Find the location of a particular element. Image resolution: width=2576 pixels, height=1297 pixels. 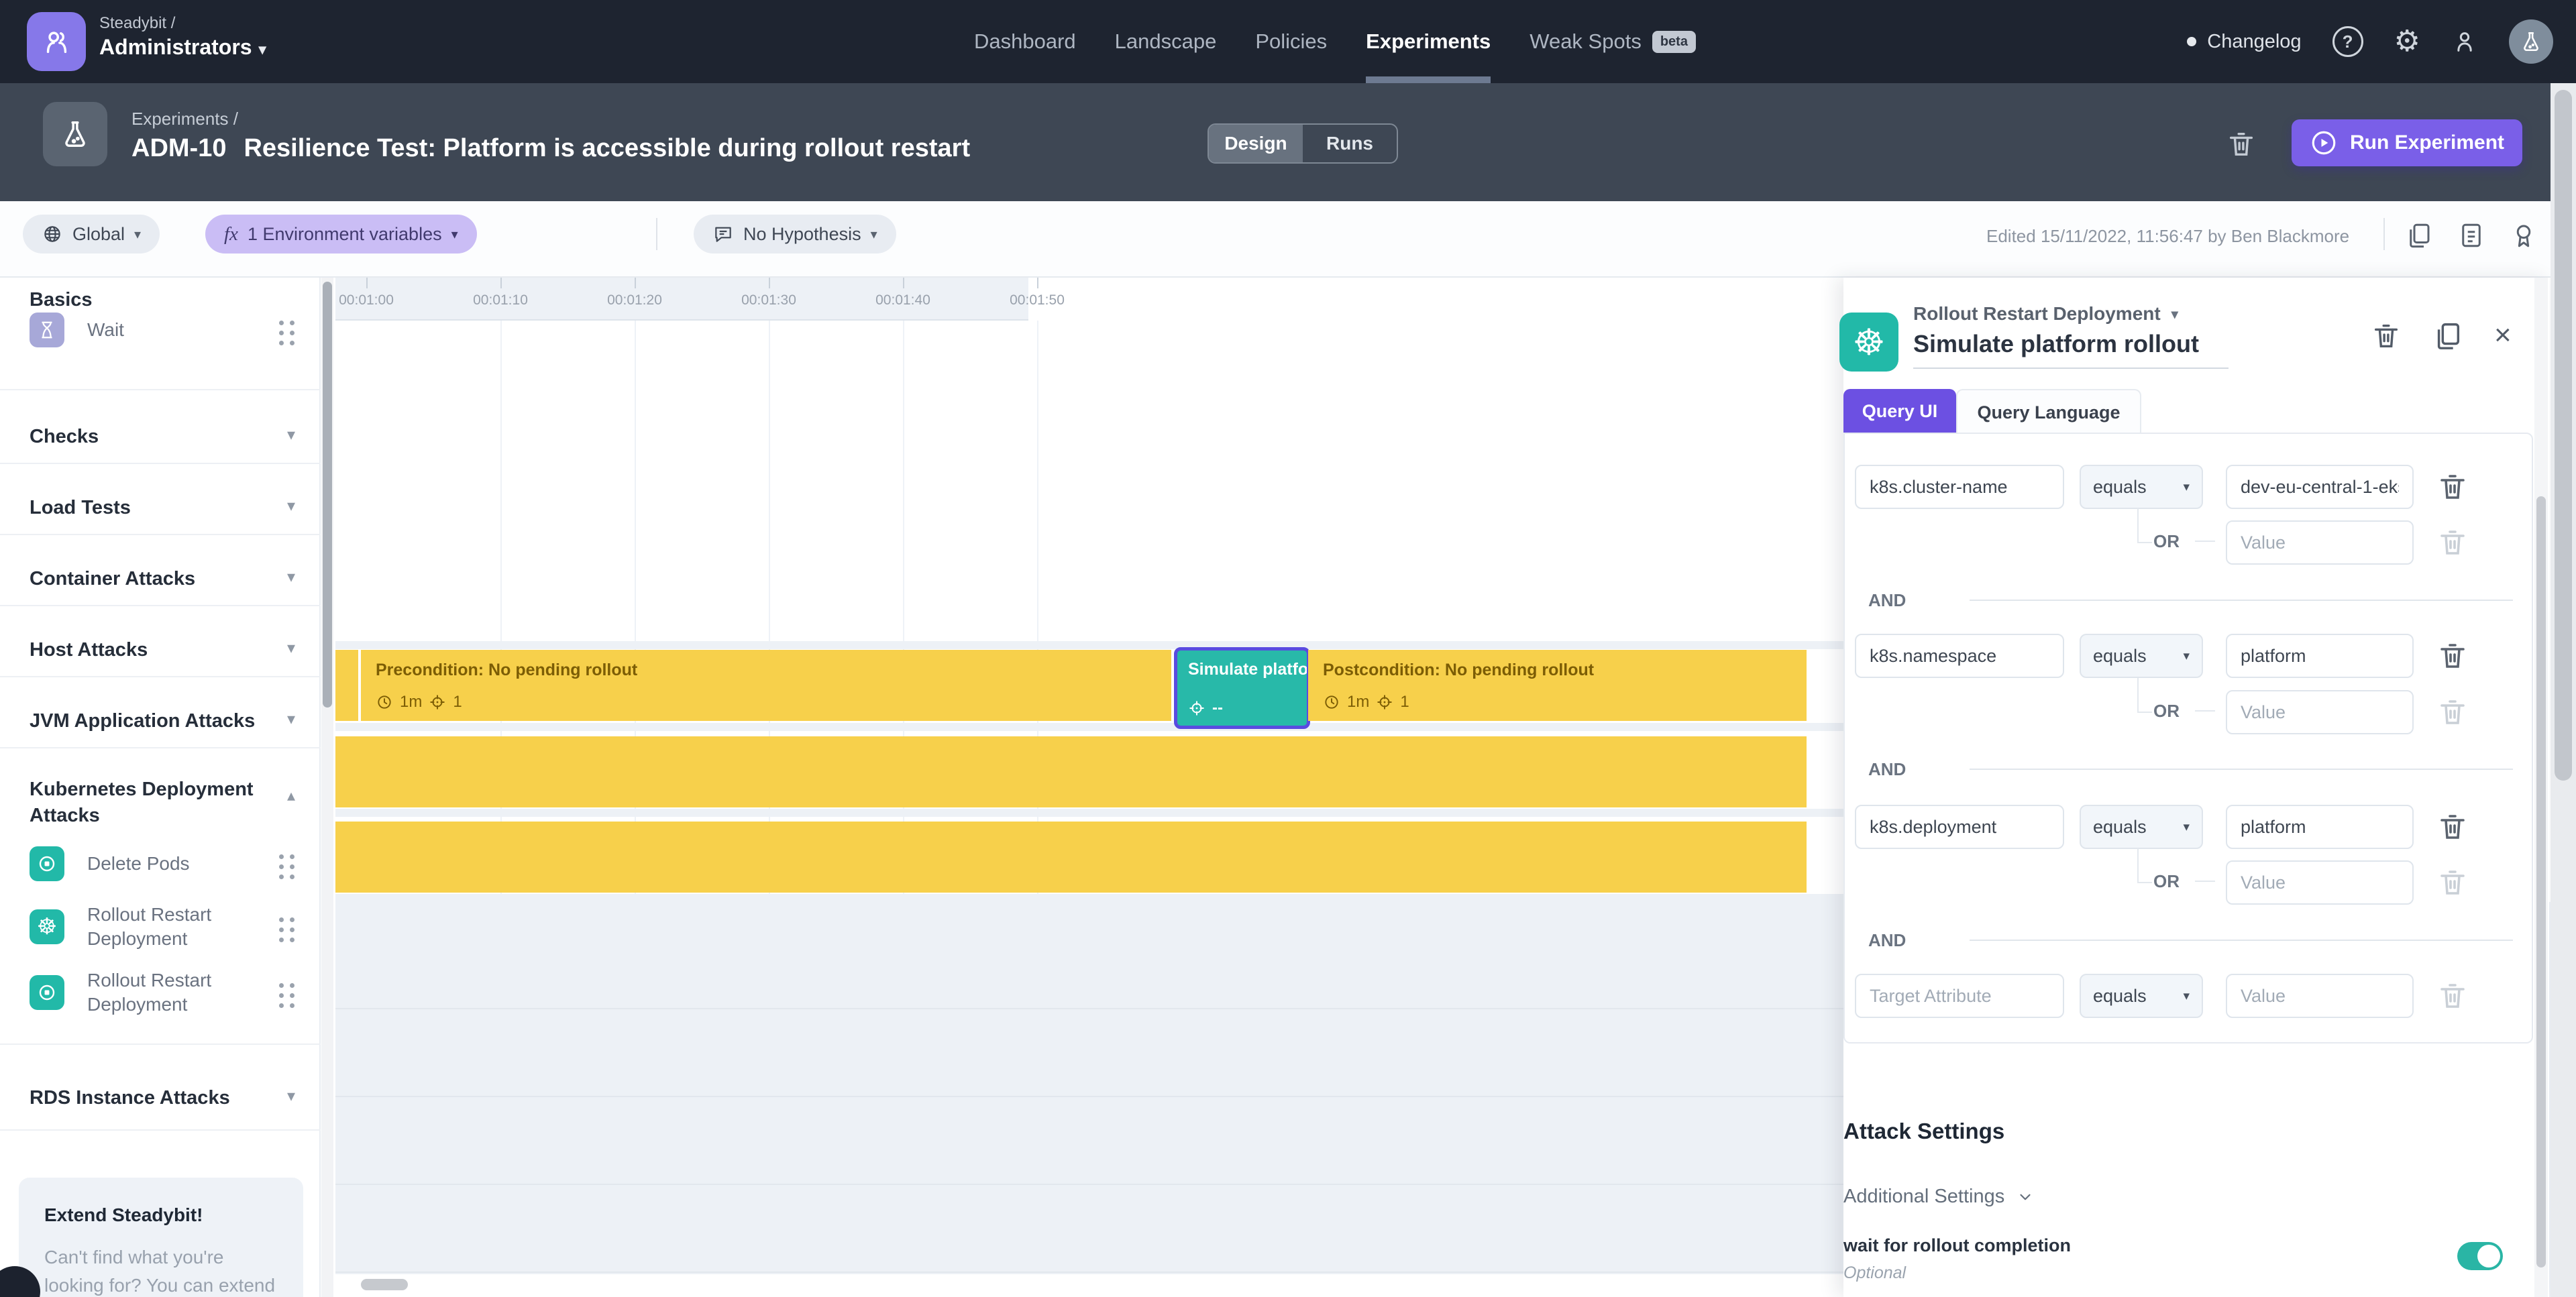

sidebar-section-basics: Basics is located at coordinates (61, 300).